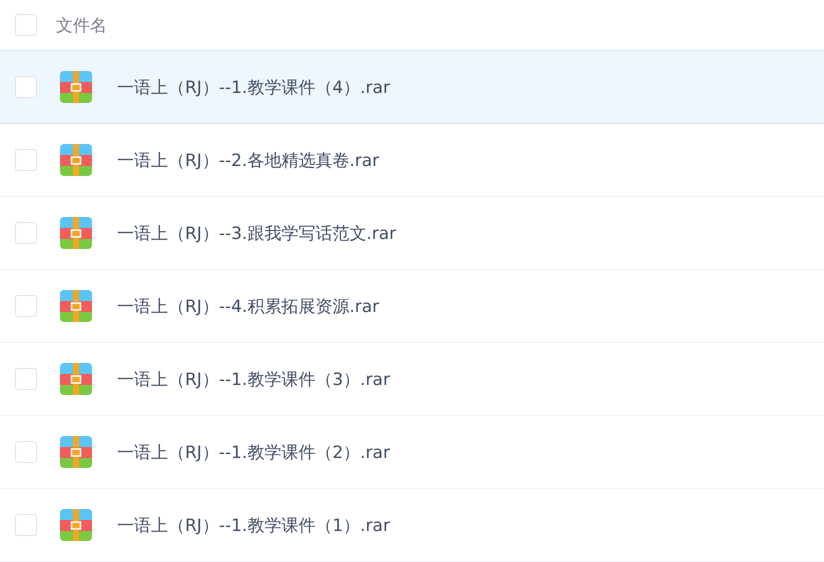 This screenshot has height=562, width=824. What do you see at coordinates (253, 452) in the screenshot?
I see `file-name: 一语上（RJ）--1.教学课件（2）.rar` at bounding box center [253, 452].